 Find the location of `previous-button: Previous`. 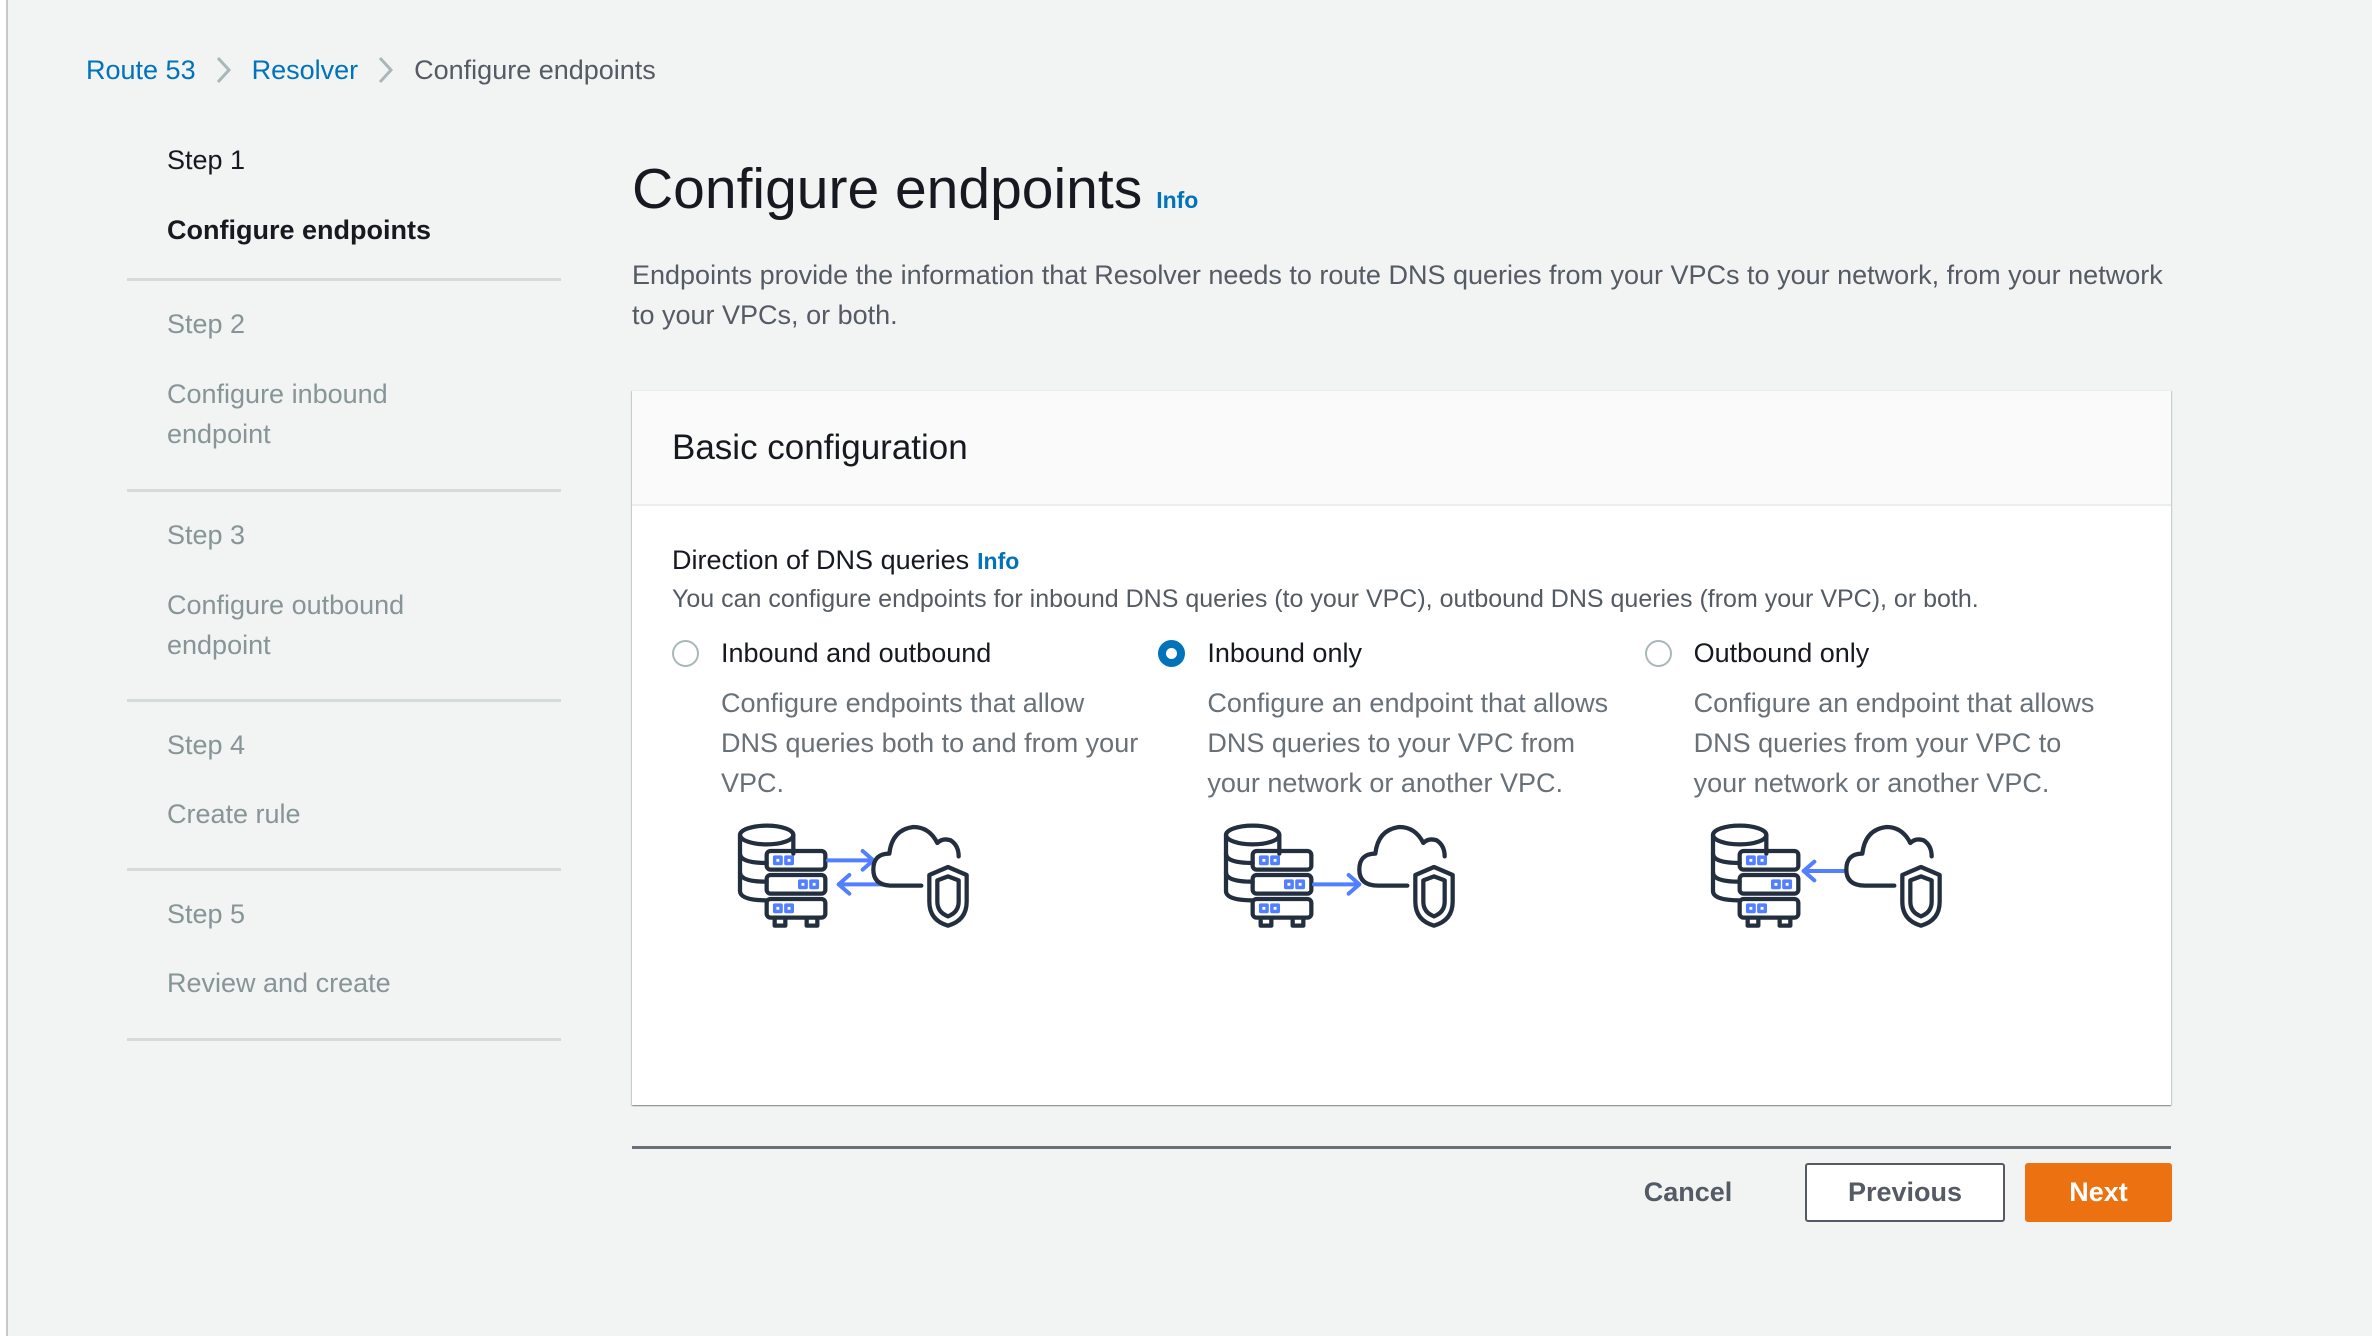

previous-button: Previous is located at coordinates (1905, 1192).